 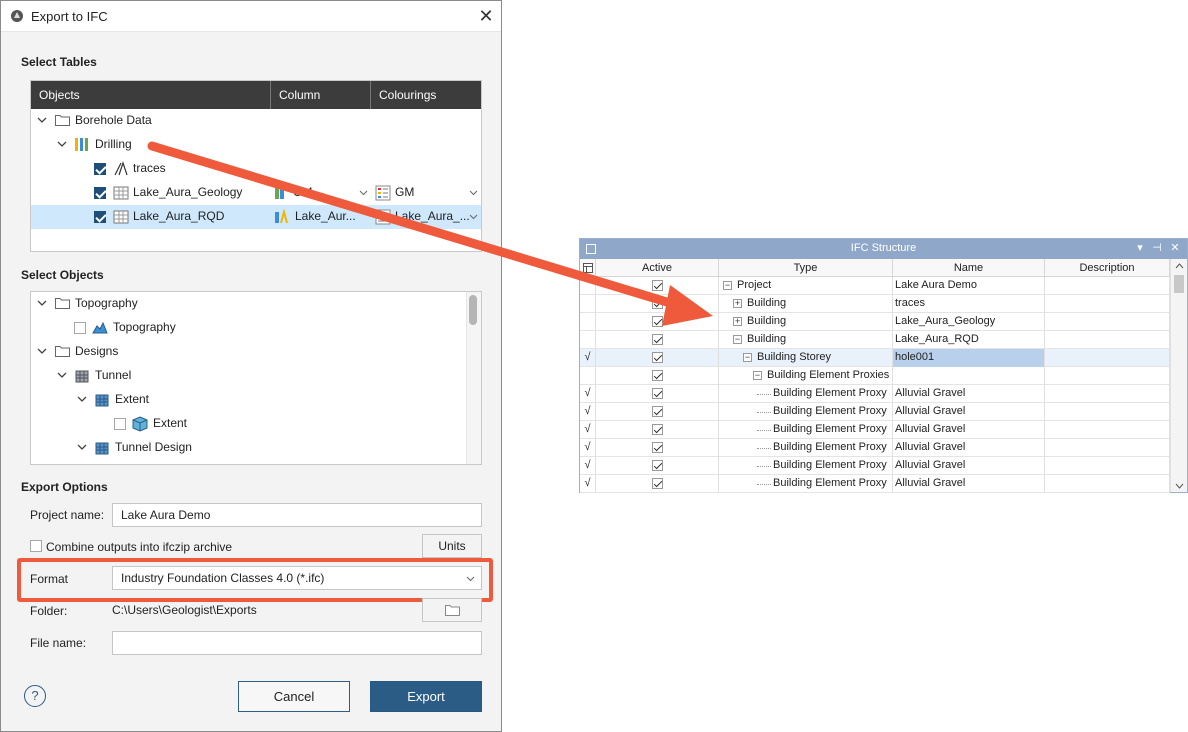 What do you see at coordinates (875, 376) in the screenshot?
I see `ifc-row: − Building Element Proxies` at bounding box center [875, 376].